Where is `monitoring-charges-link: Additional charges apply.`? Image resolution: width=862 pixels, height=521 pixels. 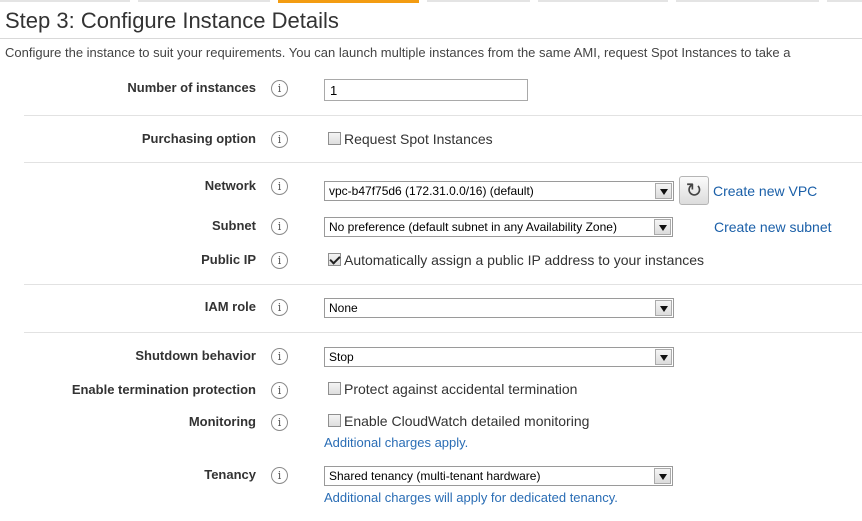 monitoring-charges-link: Additional charges apply. is located at coordinates (396, 442).